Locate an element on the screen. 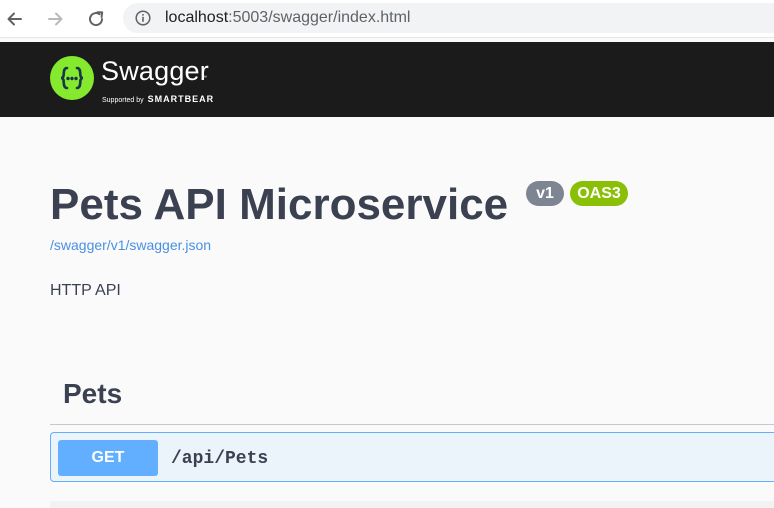  url-host: localhost is located at coordinates (197, 17).